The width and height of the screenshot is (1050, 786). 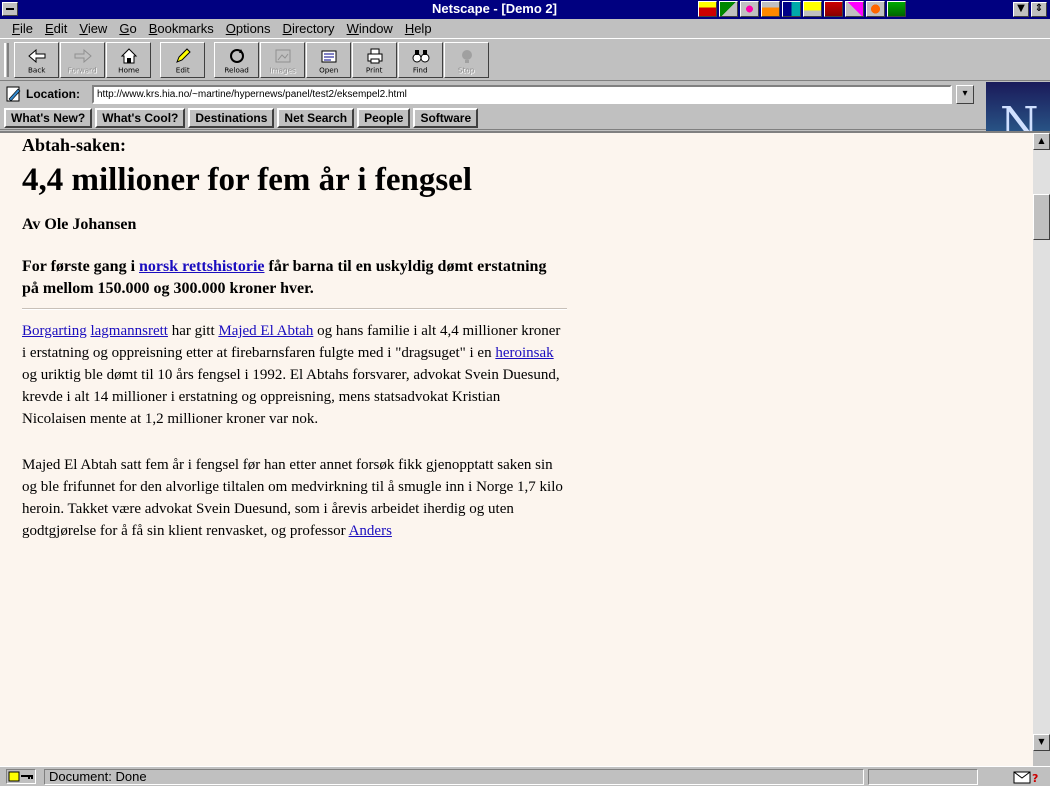 I want to click on menu-options: Options, so click(x=248, y=28).